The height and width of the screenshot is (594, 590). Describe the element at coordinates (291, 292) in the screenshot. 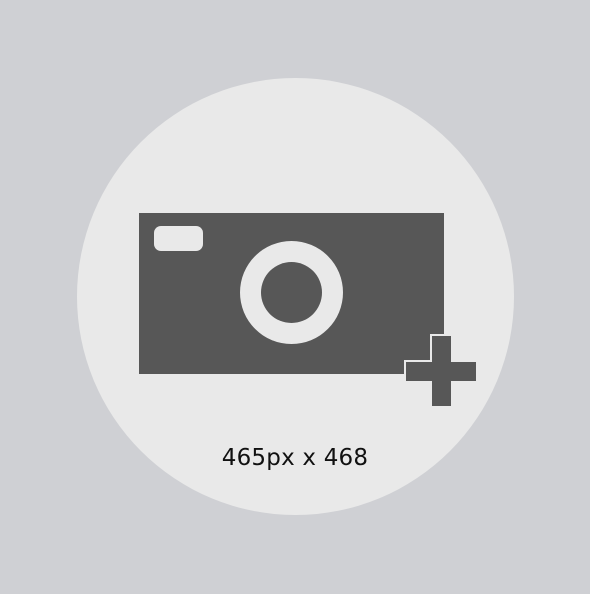

I see `camera-lens-icon` at that location.